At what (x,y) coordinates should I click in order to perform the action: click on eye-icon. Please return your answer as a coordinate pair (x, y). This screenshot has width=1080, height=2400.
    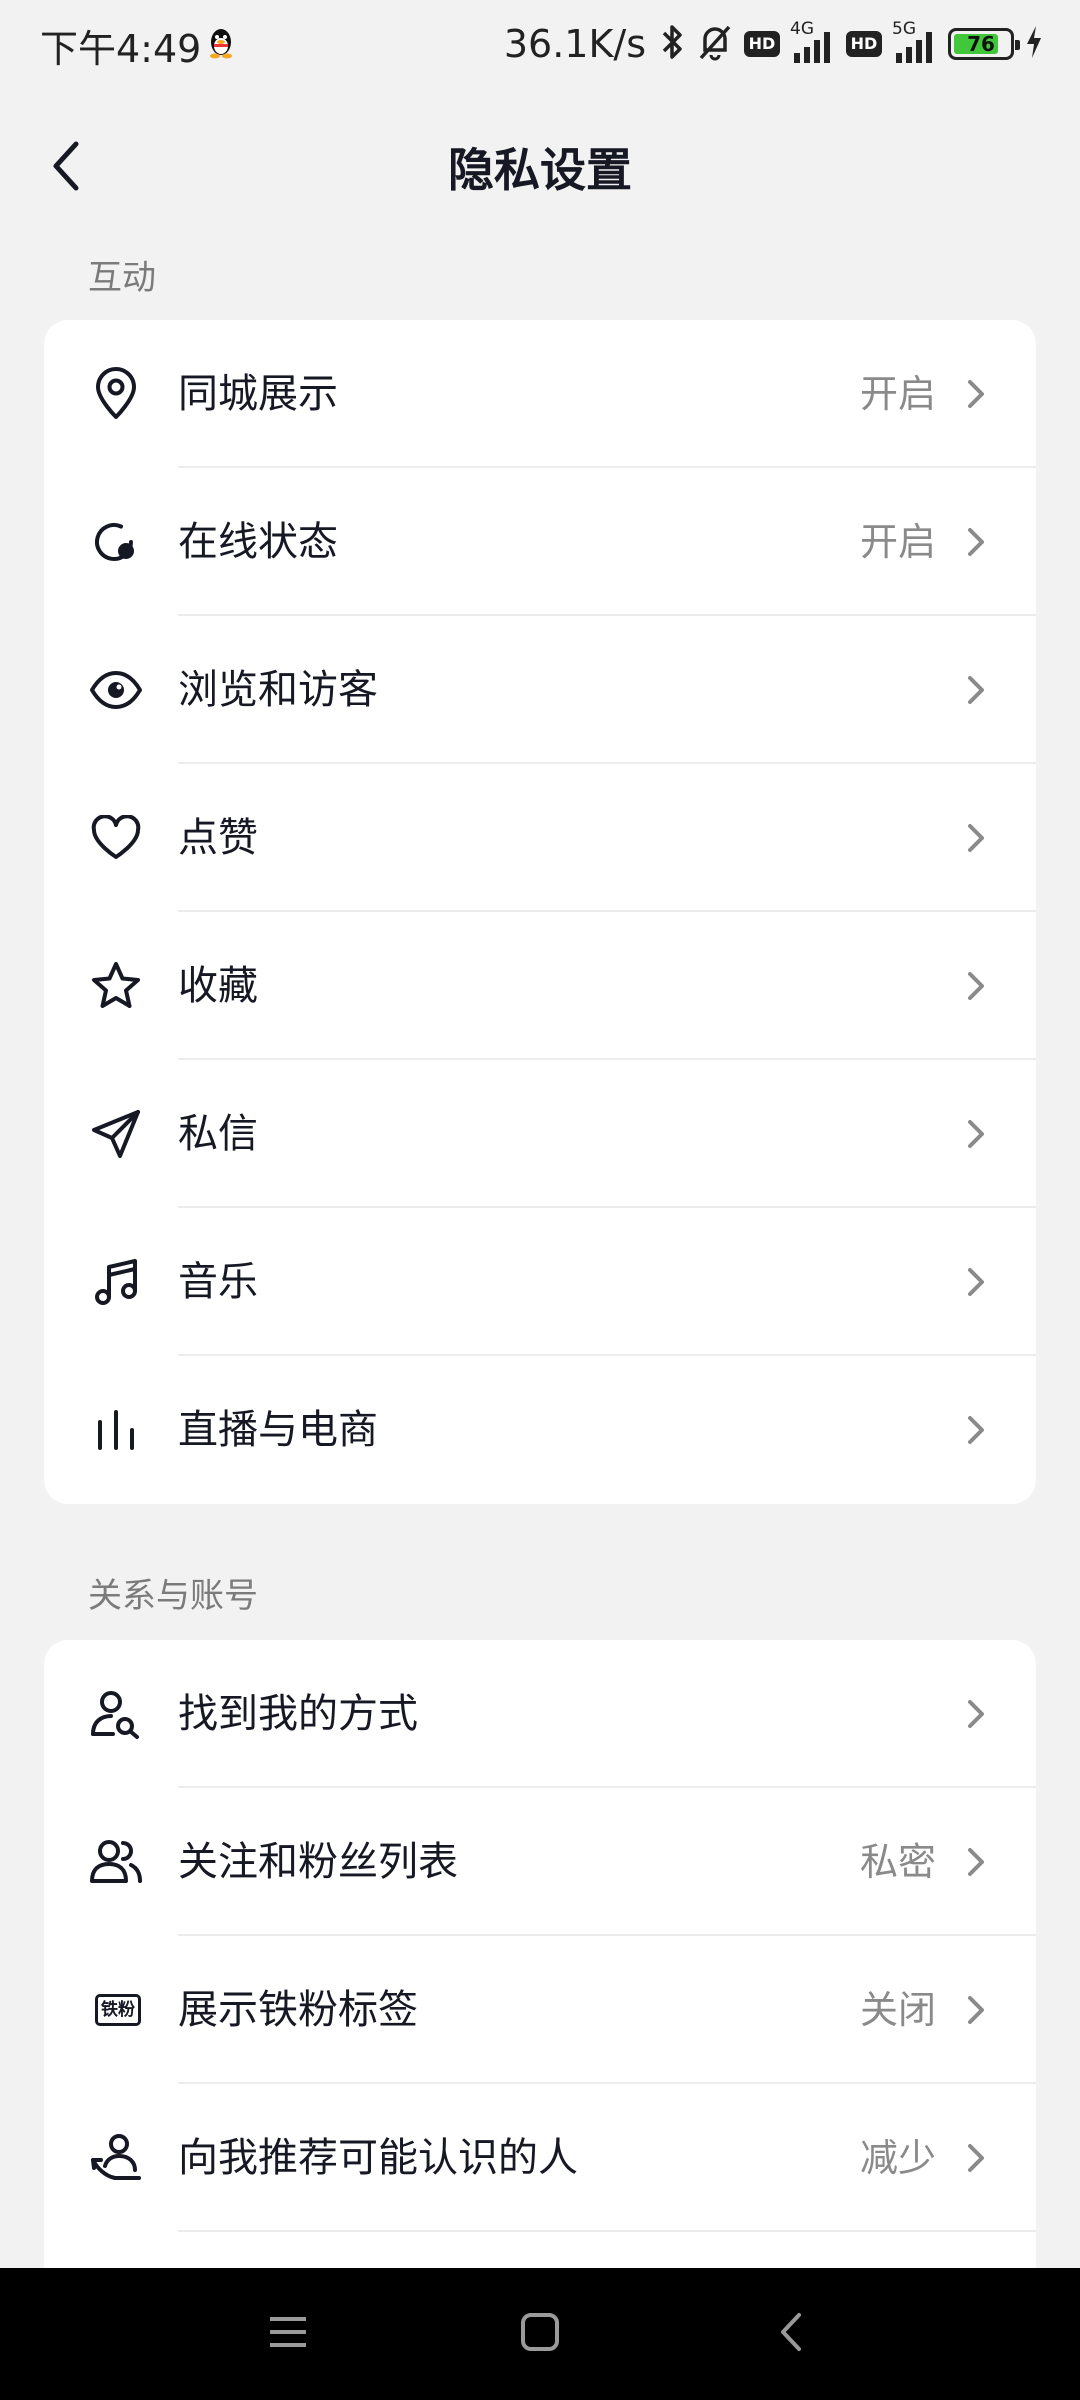
    Looking at the image, I should click on (116, 690).